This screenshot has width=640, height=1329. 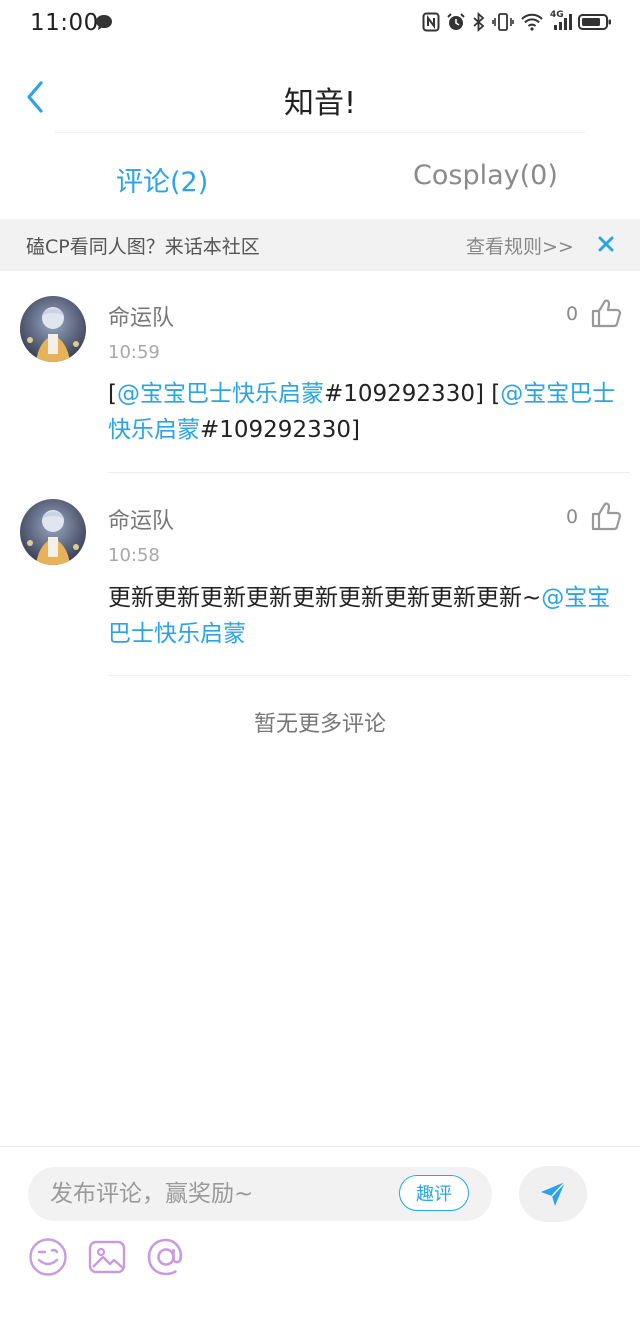 I want to click on network-type: 4G, so click(x=561, y=21).